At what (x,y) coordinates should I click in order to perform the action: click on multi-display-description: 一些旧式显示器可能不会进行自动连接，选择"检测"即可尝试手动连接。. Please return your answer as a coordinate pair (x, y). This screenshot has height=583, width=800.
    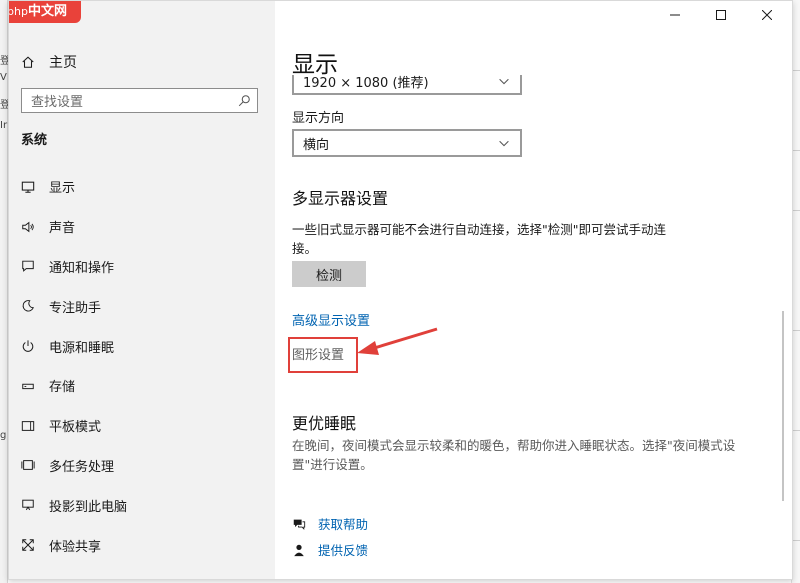
    Looking at the image, I should click on (479, 239).